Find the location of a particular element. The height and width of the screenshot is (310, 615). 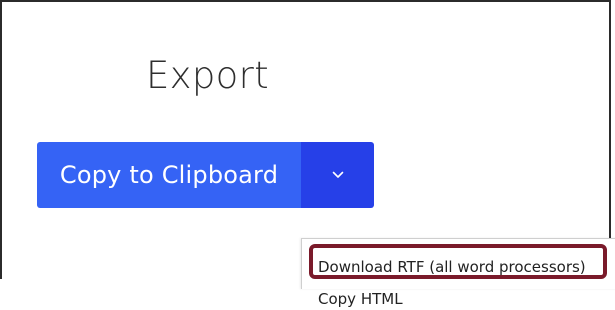

copy-split-button: Copy to Clipboard is located at coordinates (205, 175).